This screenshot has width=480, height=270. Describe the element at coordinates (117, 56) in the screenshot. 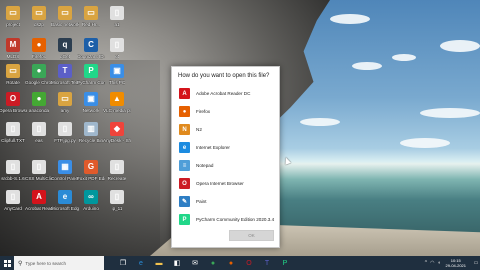

I see `desktop-icon-label: x4` at that location.